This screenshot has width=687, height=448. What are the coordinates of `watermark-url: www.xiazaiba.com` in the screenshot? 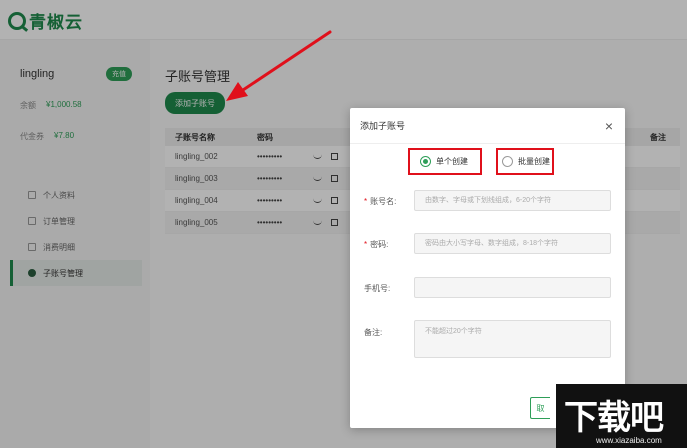 It's located at (629, 440).